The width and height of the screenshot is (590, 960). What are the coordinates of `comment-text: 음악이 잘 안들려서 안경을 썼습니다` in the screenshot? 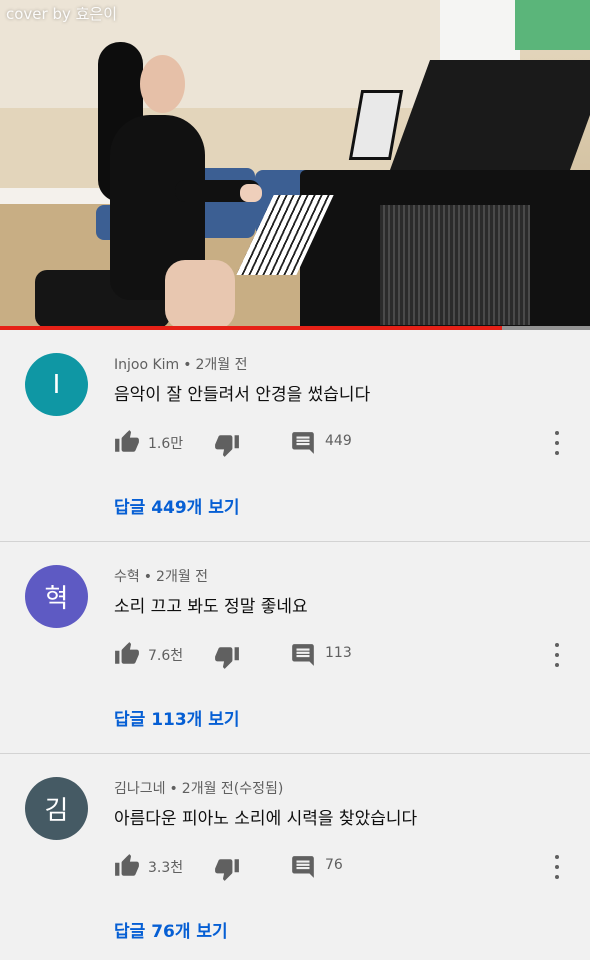 It's located at (242, 395).